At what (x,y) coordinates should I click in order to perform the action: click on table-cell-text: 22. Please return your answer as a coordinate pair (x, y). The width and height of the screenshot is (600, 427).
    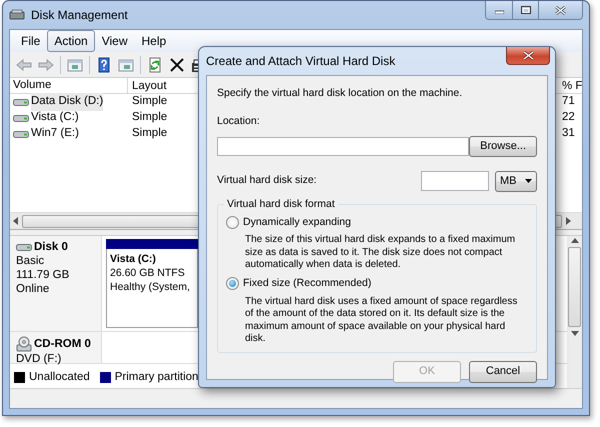
    Looking at the image, I should click on (568, 118).